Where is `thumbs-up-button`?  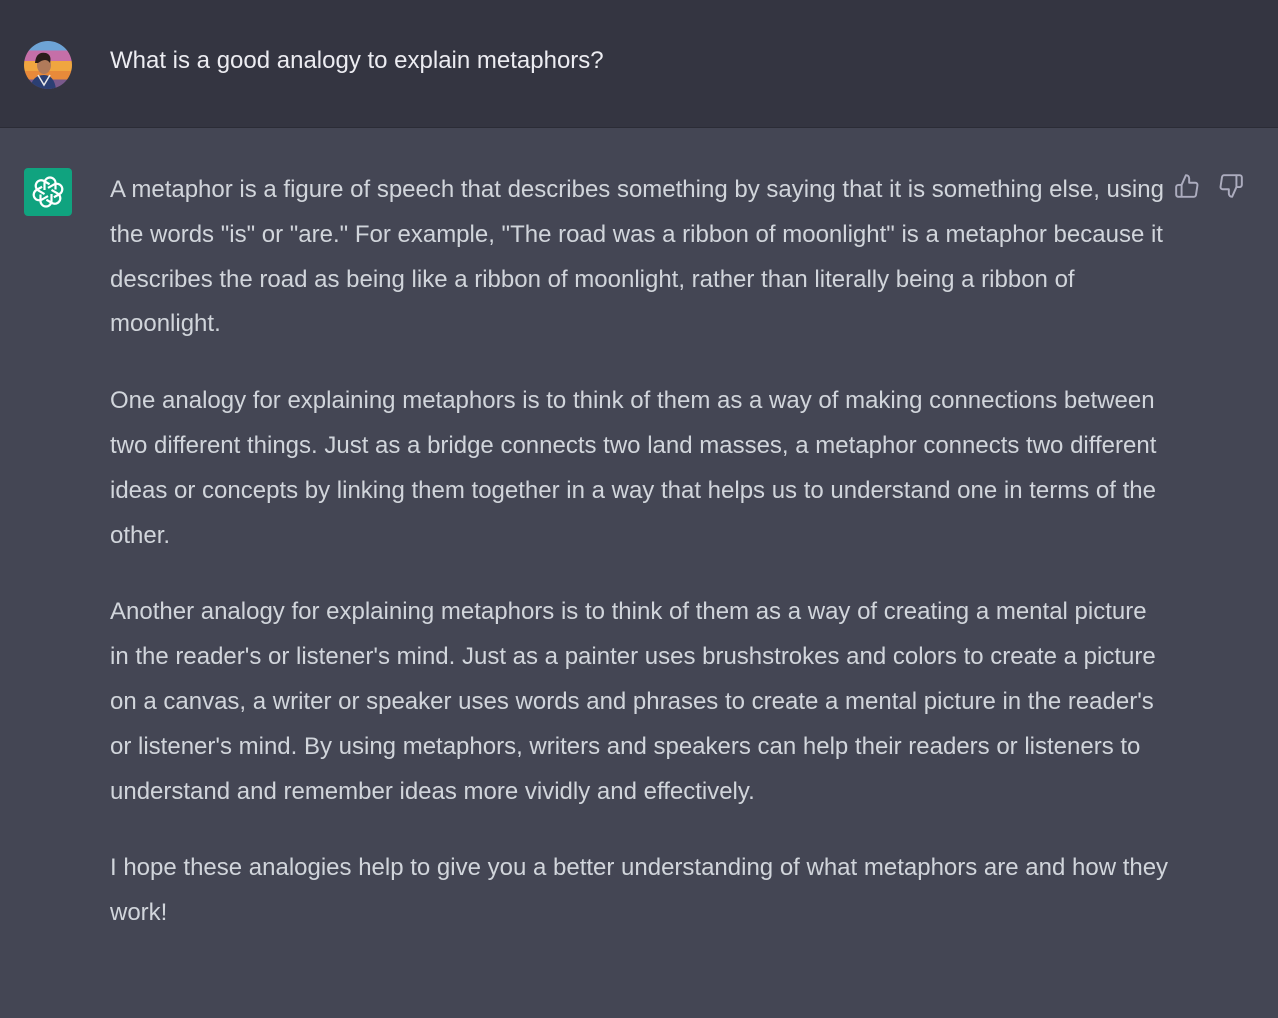 thumbs-up-button is located at coordinates (1187, 186).